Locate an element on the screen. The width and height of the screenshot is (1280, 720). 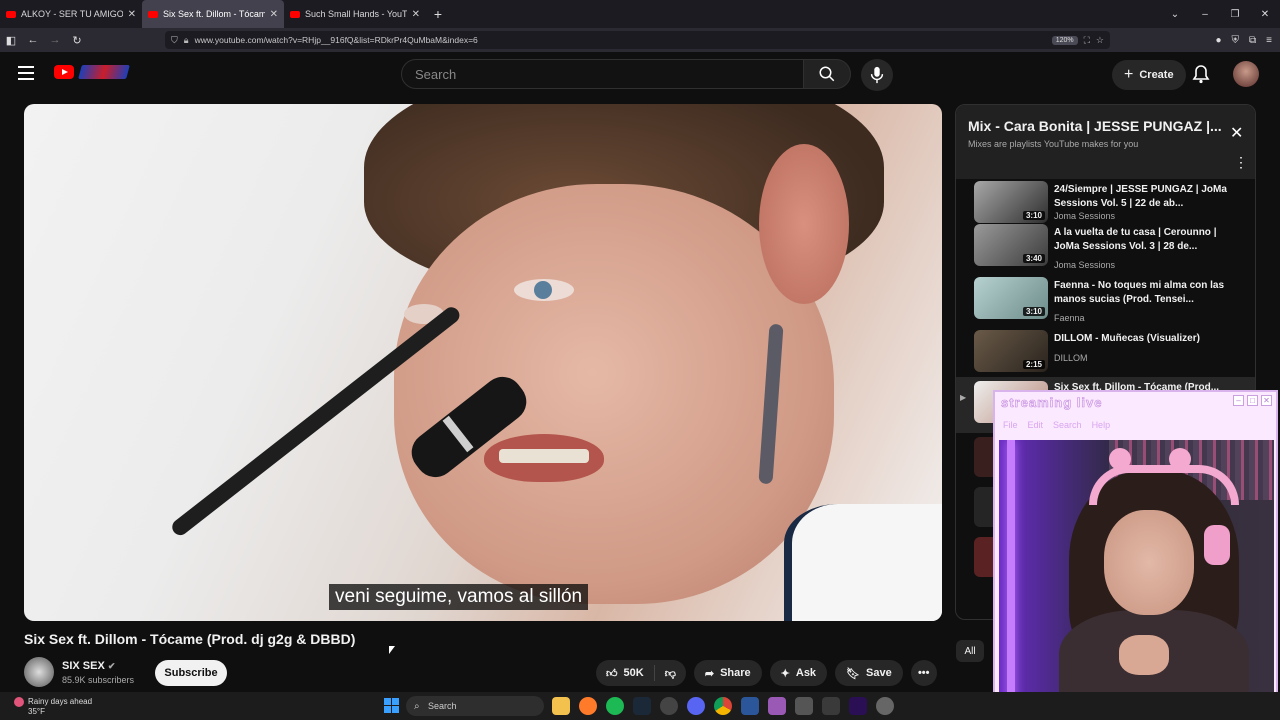
browser-tab-1: ALKOY - SER TU AMIGO NO ES ✕ is located at coordinates (71, 14).